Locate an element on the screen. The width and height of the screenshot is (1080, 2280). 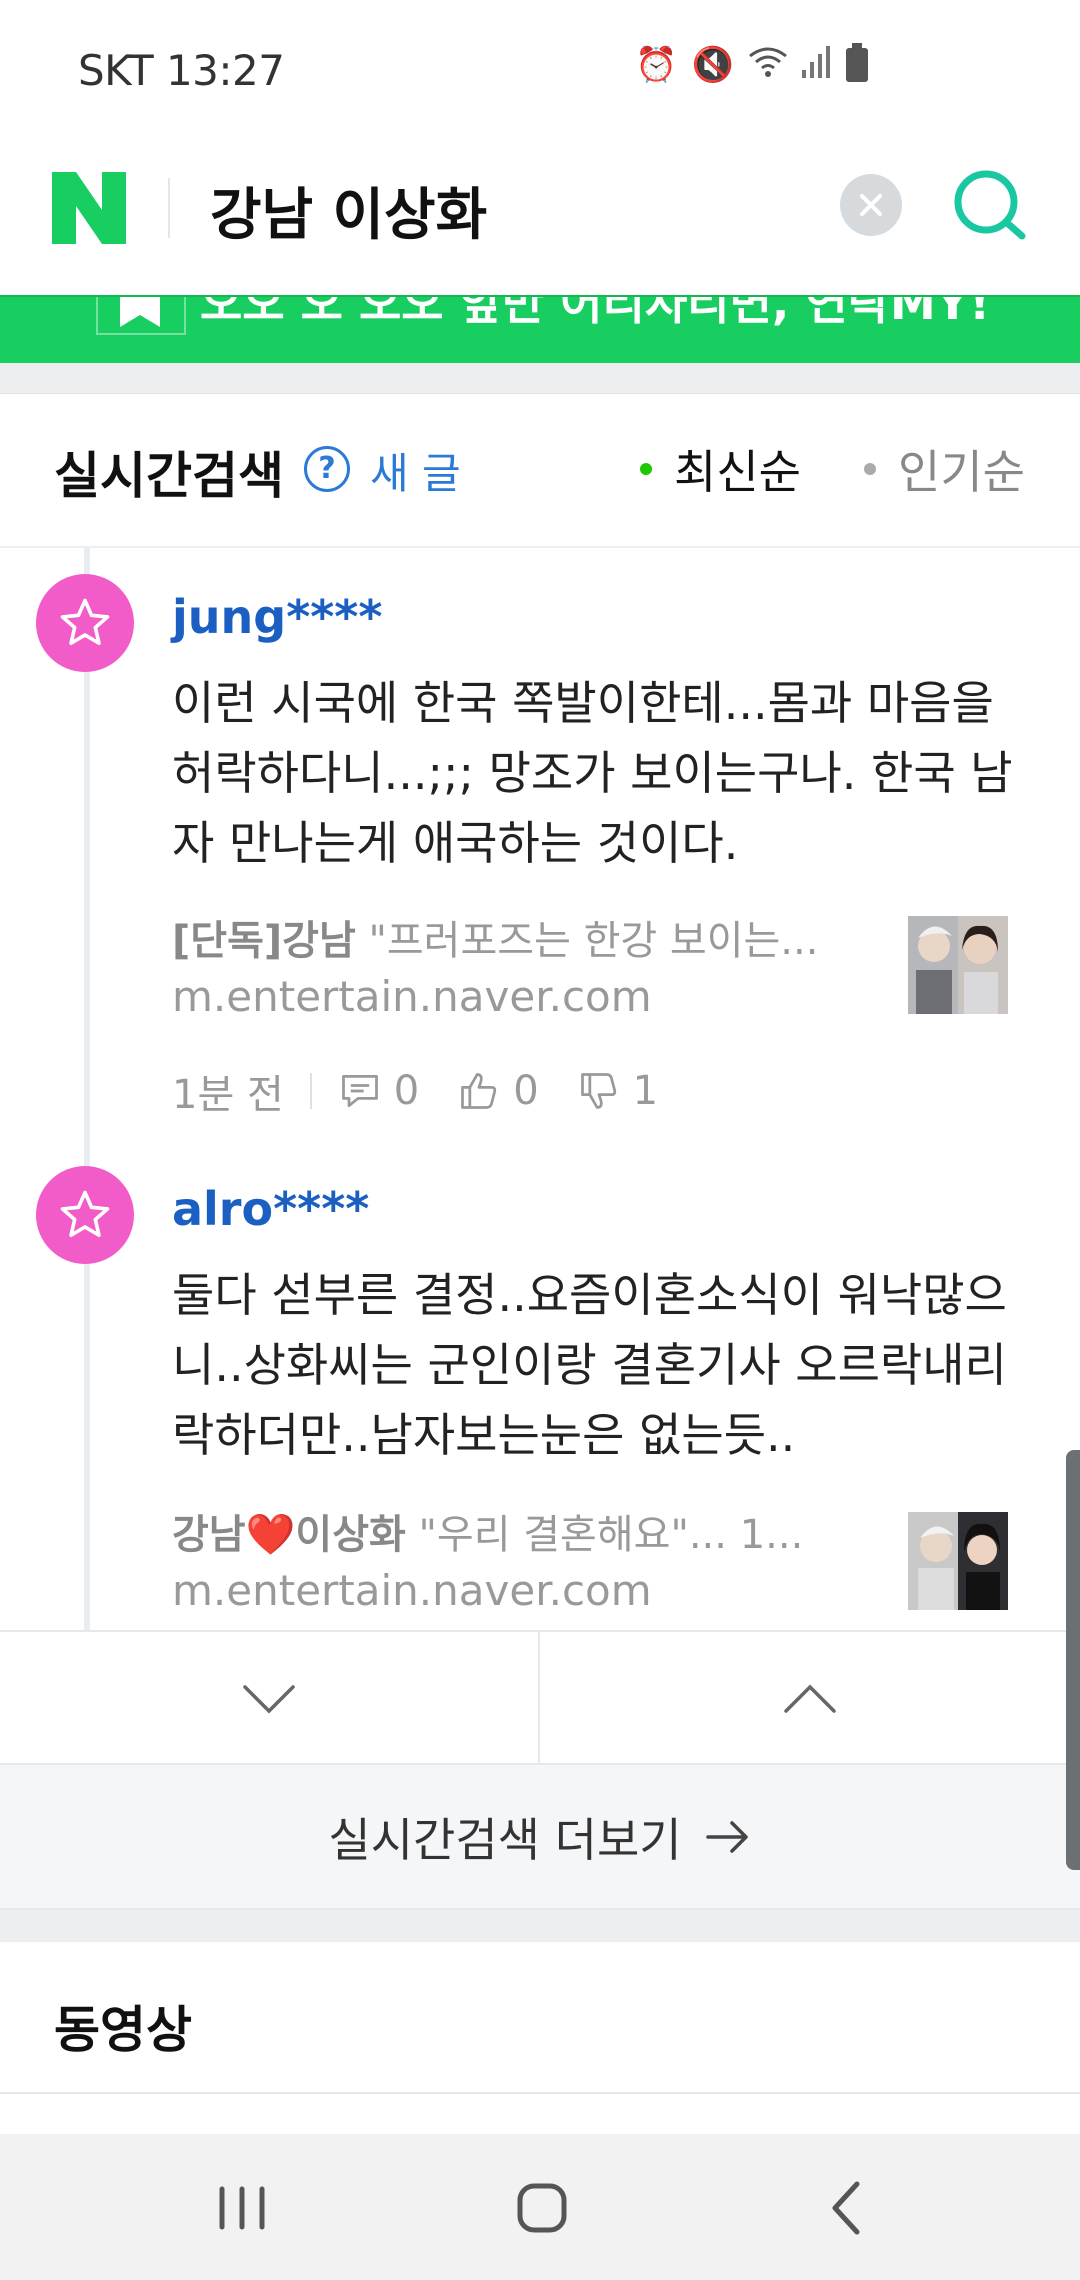
home-button is located at coordinates (542, 2208).